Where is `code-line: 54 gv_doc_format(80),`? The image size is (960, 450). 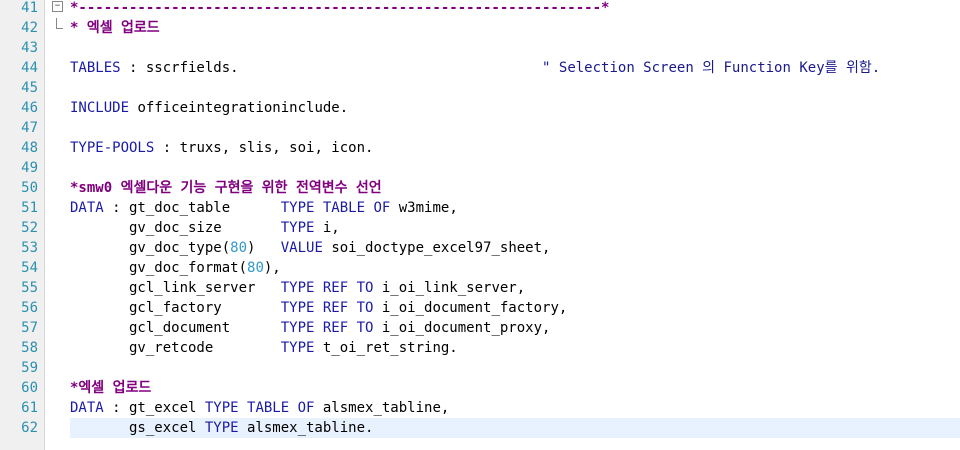 code-line: 54 gv_doc_format(80), is located at coordinates (490, 268).